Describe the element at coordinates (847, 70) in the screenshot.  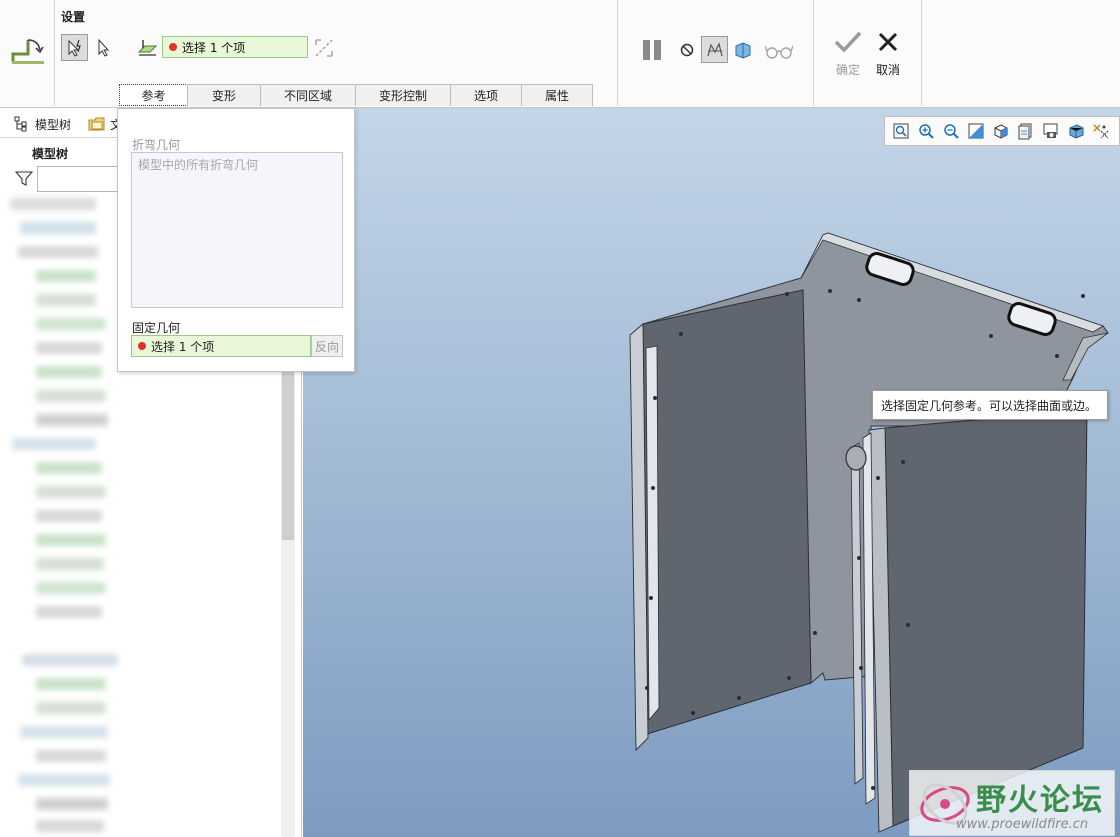
I see `confirm-label: 确定` at that location.